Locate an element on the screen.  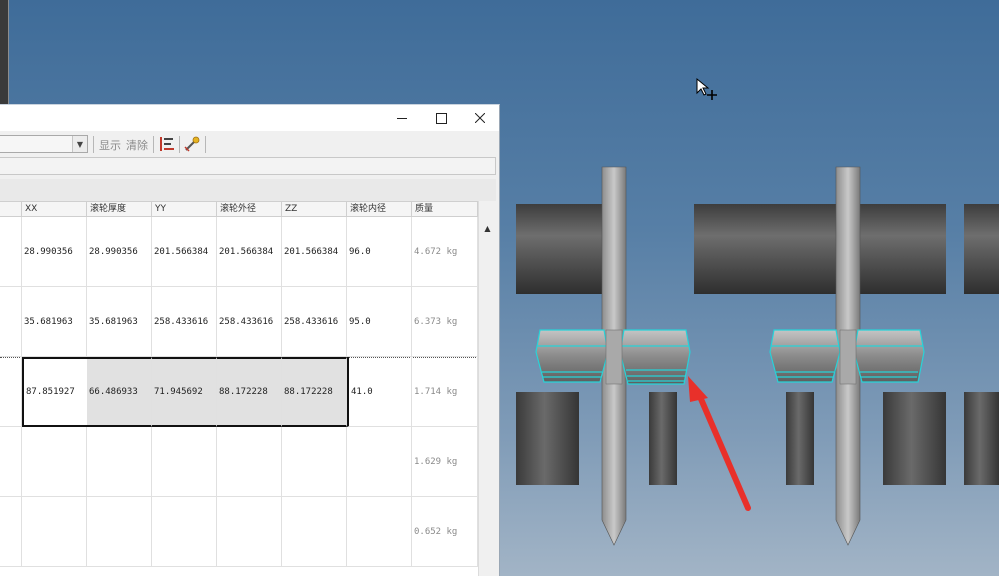
close-button is located at coordinates (479, 118).